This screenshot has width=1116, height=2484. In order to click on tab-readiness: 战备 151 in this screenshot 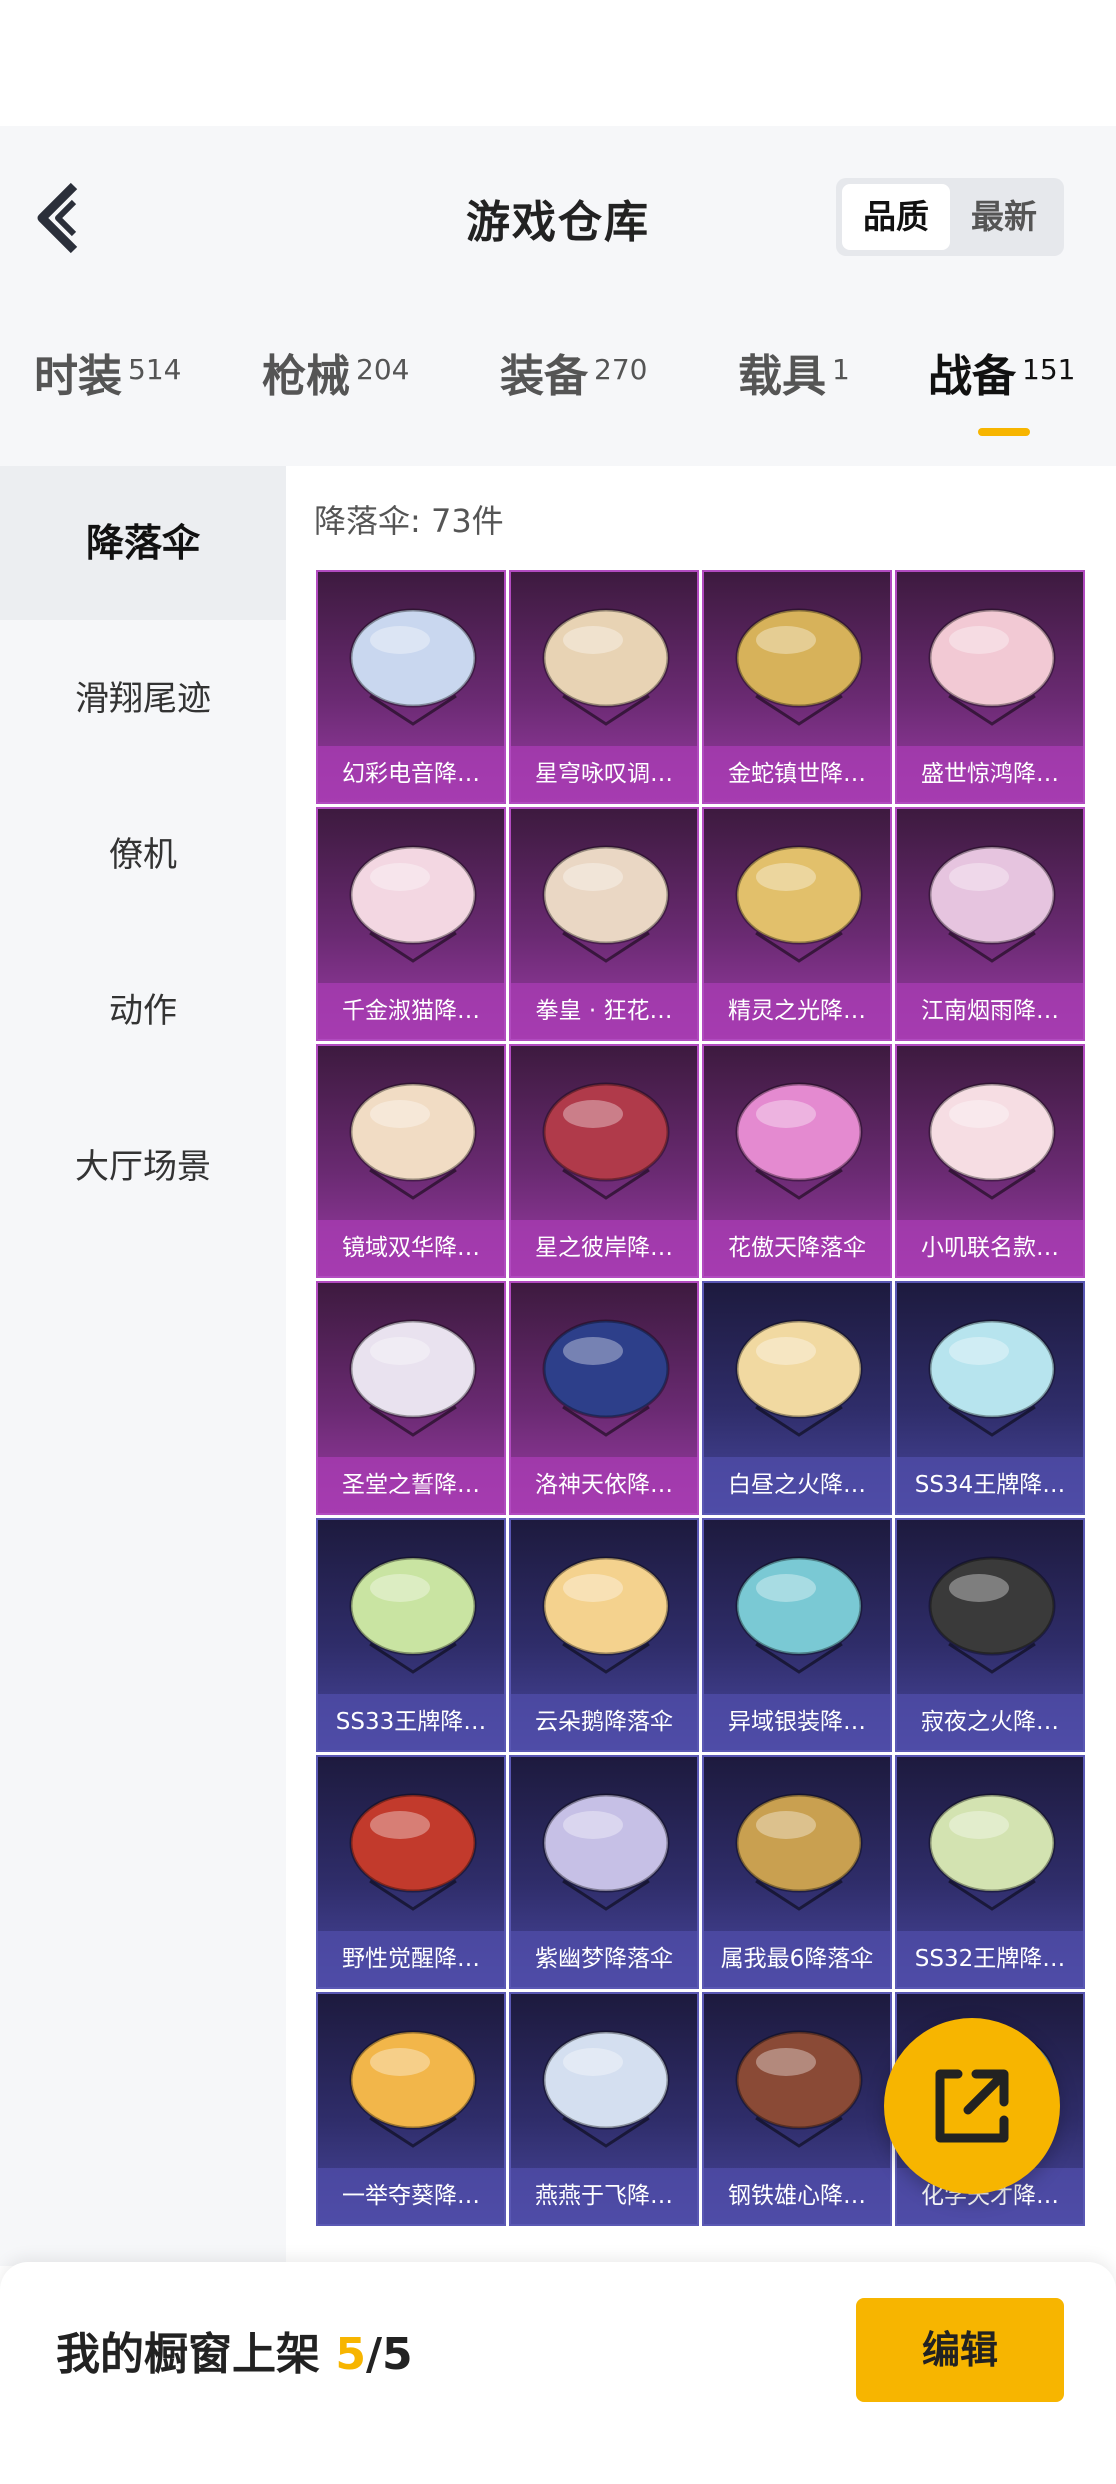, I will do `click(1001, 380)`.